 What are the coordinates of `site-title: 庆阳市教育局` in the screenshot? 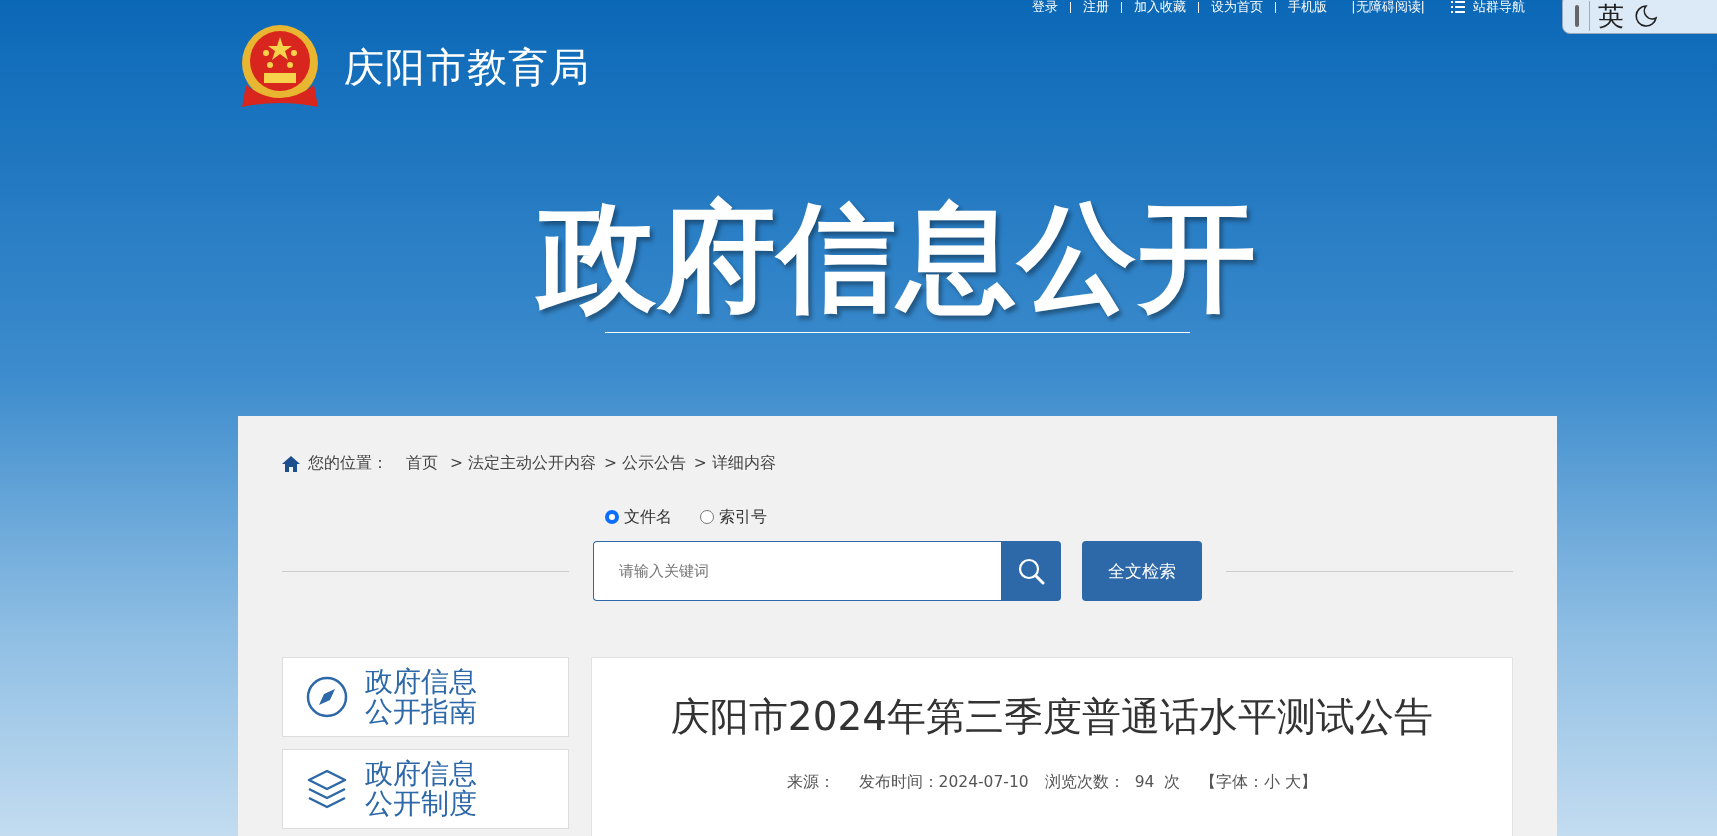 It's located at (467, 67).